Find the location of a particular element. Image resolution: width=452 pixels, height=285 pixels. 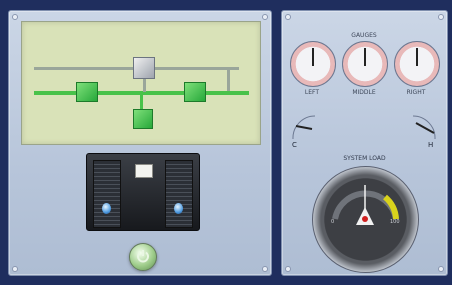

system-load-gauge: 0 100 is located at coordinates (365, 219).